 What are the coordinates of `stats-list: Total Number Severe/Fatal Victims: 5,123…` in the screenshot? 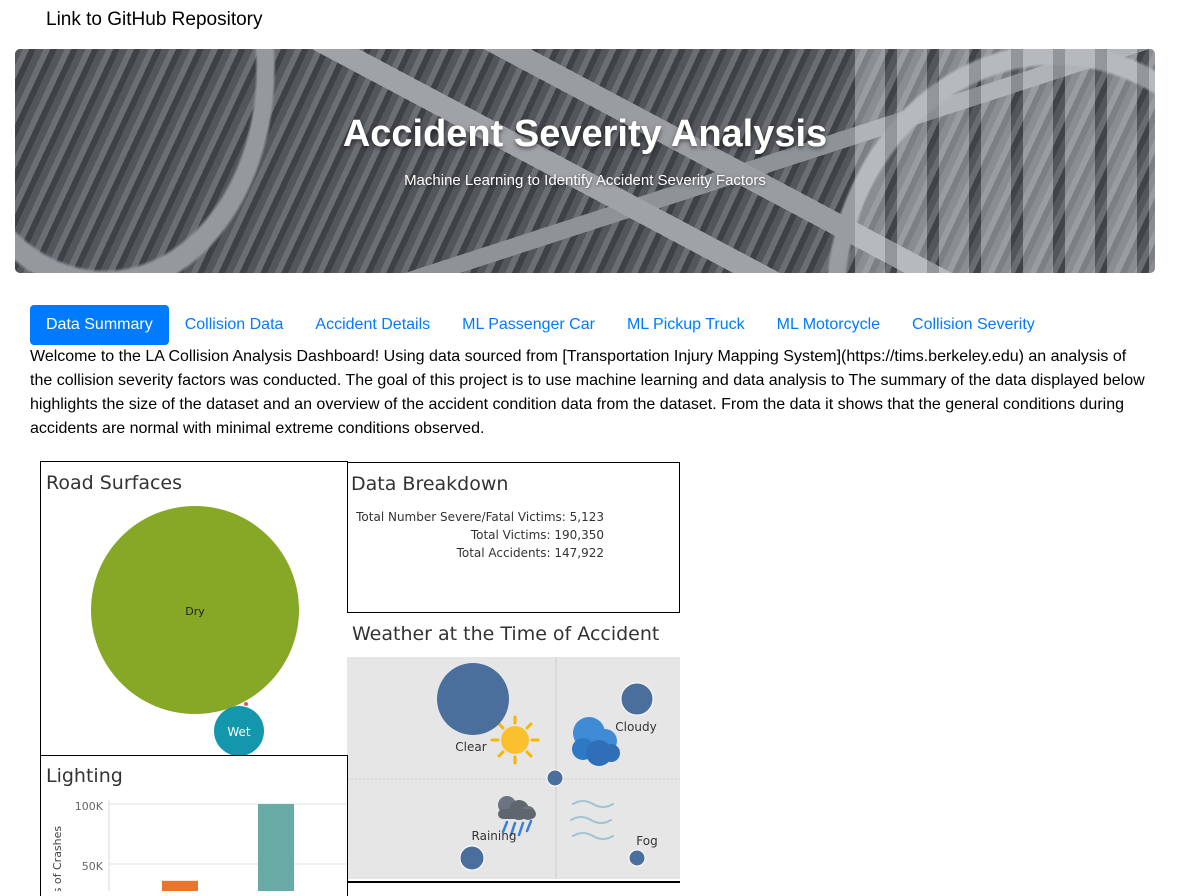 It's located at (476, 535).